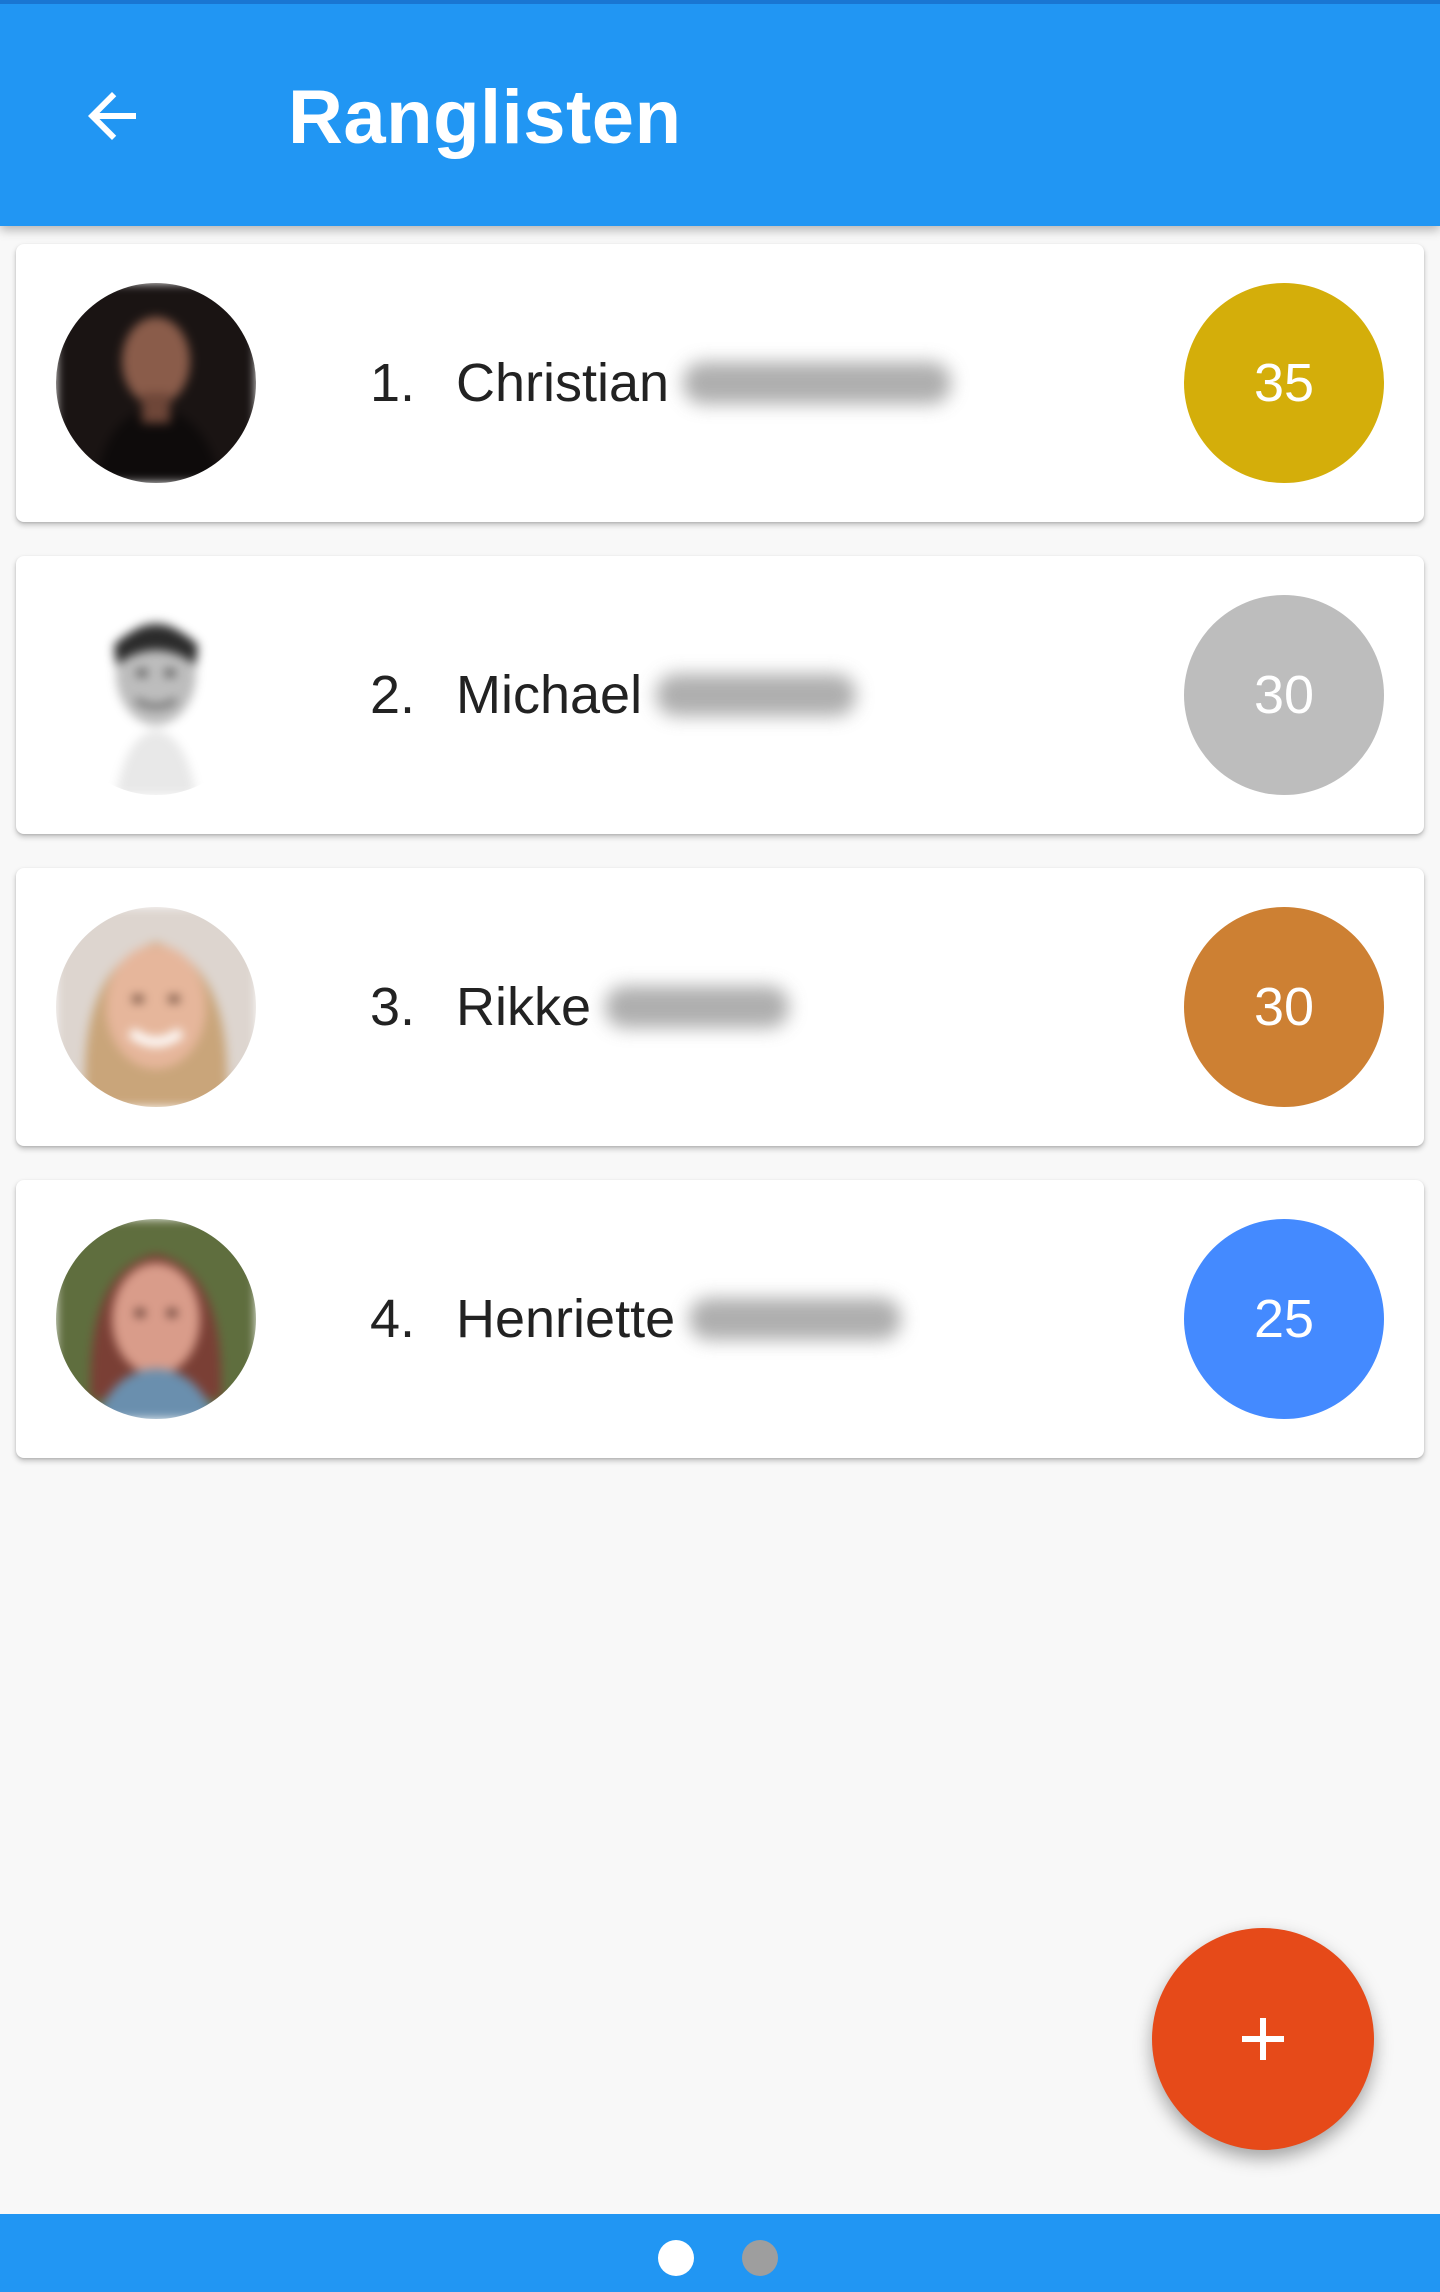 The height and width of the screenshot is (2292, 1440). I want to click on player-name: Christian, so click(563, 383).